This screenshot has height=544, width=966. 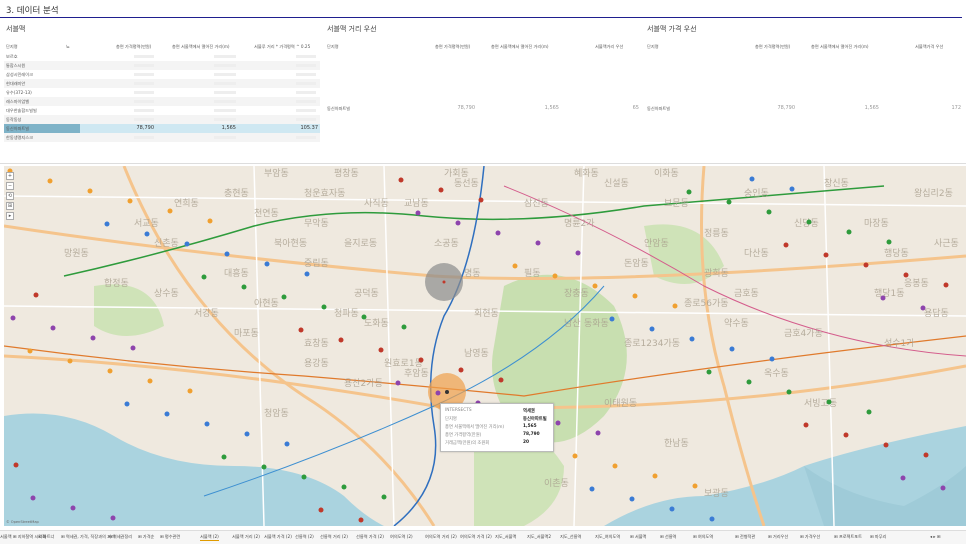 What do you see at coordinates (209, 537) in the screenshot?
I see `sheet-tab: 서블맥 (2)` at bounding box center [209, 537].